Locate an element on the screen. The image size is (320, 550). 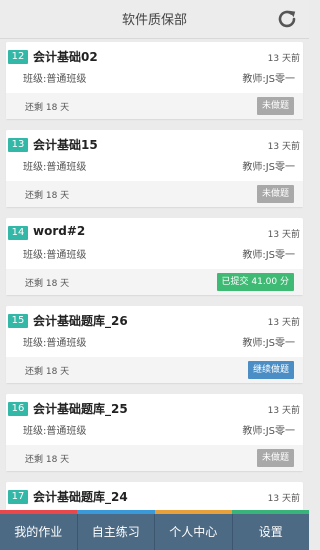
assignment-title: 会计基础题库_26 is located at coordinates (80, 321).